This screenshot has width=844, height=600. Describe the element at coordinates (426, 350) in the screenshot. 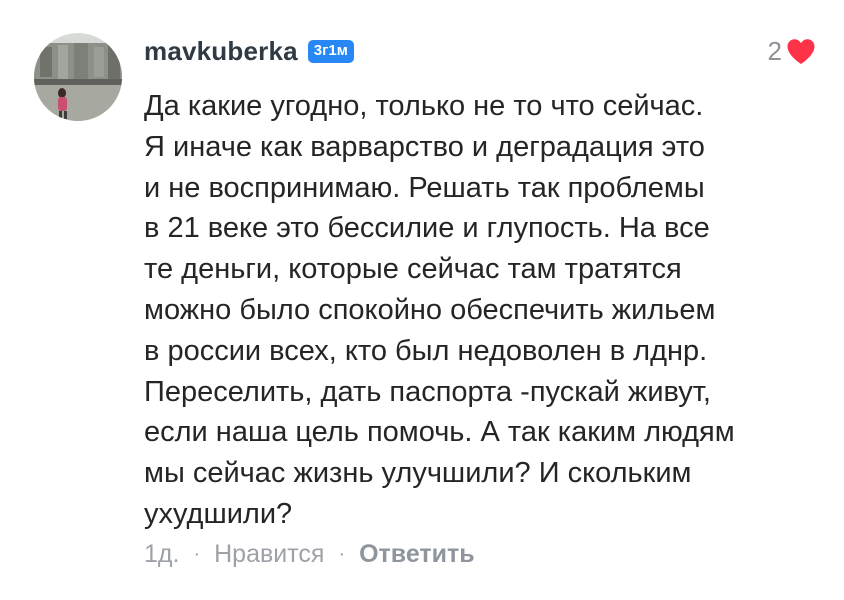

I see `comment-text-line: в россии всех, кто был недоволен в лднр.` at that location.